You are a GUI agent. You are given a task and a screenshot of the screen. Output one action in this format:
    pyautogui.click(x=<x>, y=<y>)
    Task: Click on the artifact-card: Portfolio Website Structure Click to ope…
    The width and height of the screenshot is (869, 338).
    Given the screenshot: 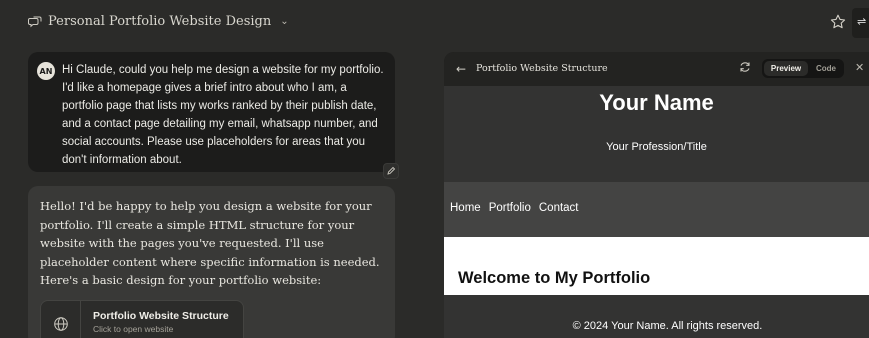 What is the action you would take?
    pyautogui.click(x=142, y=319)
    